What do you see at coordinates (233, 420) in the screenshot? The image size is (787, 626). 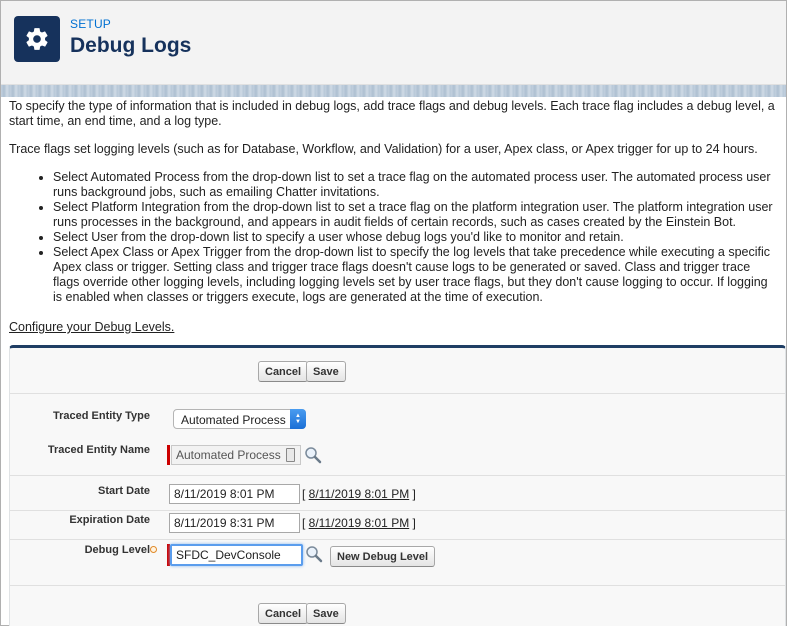 I see `selected-value: Automated Process` at bounding box center [233, 420].